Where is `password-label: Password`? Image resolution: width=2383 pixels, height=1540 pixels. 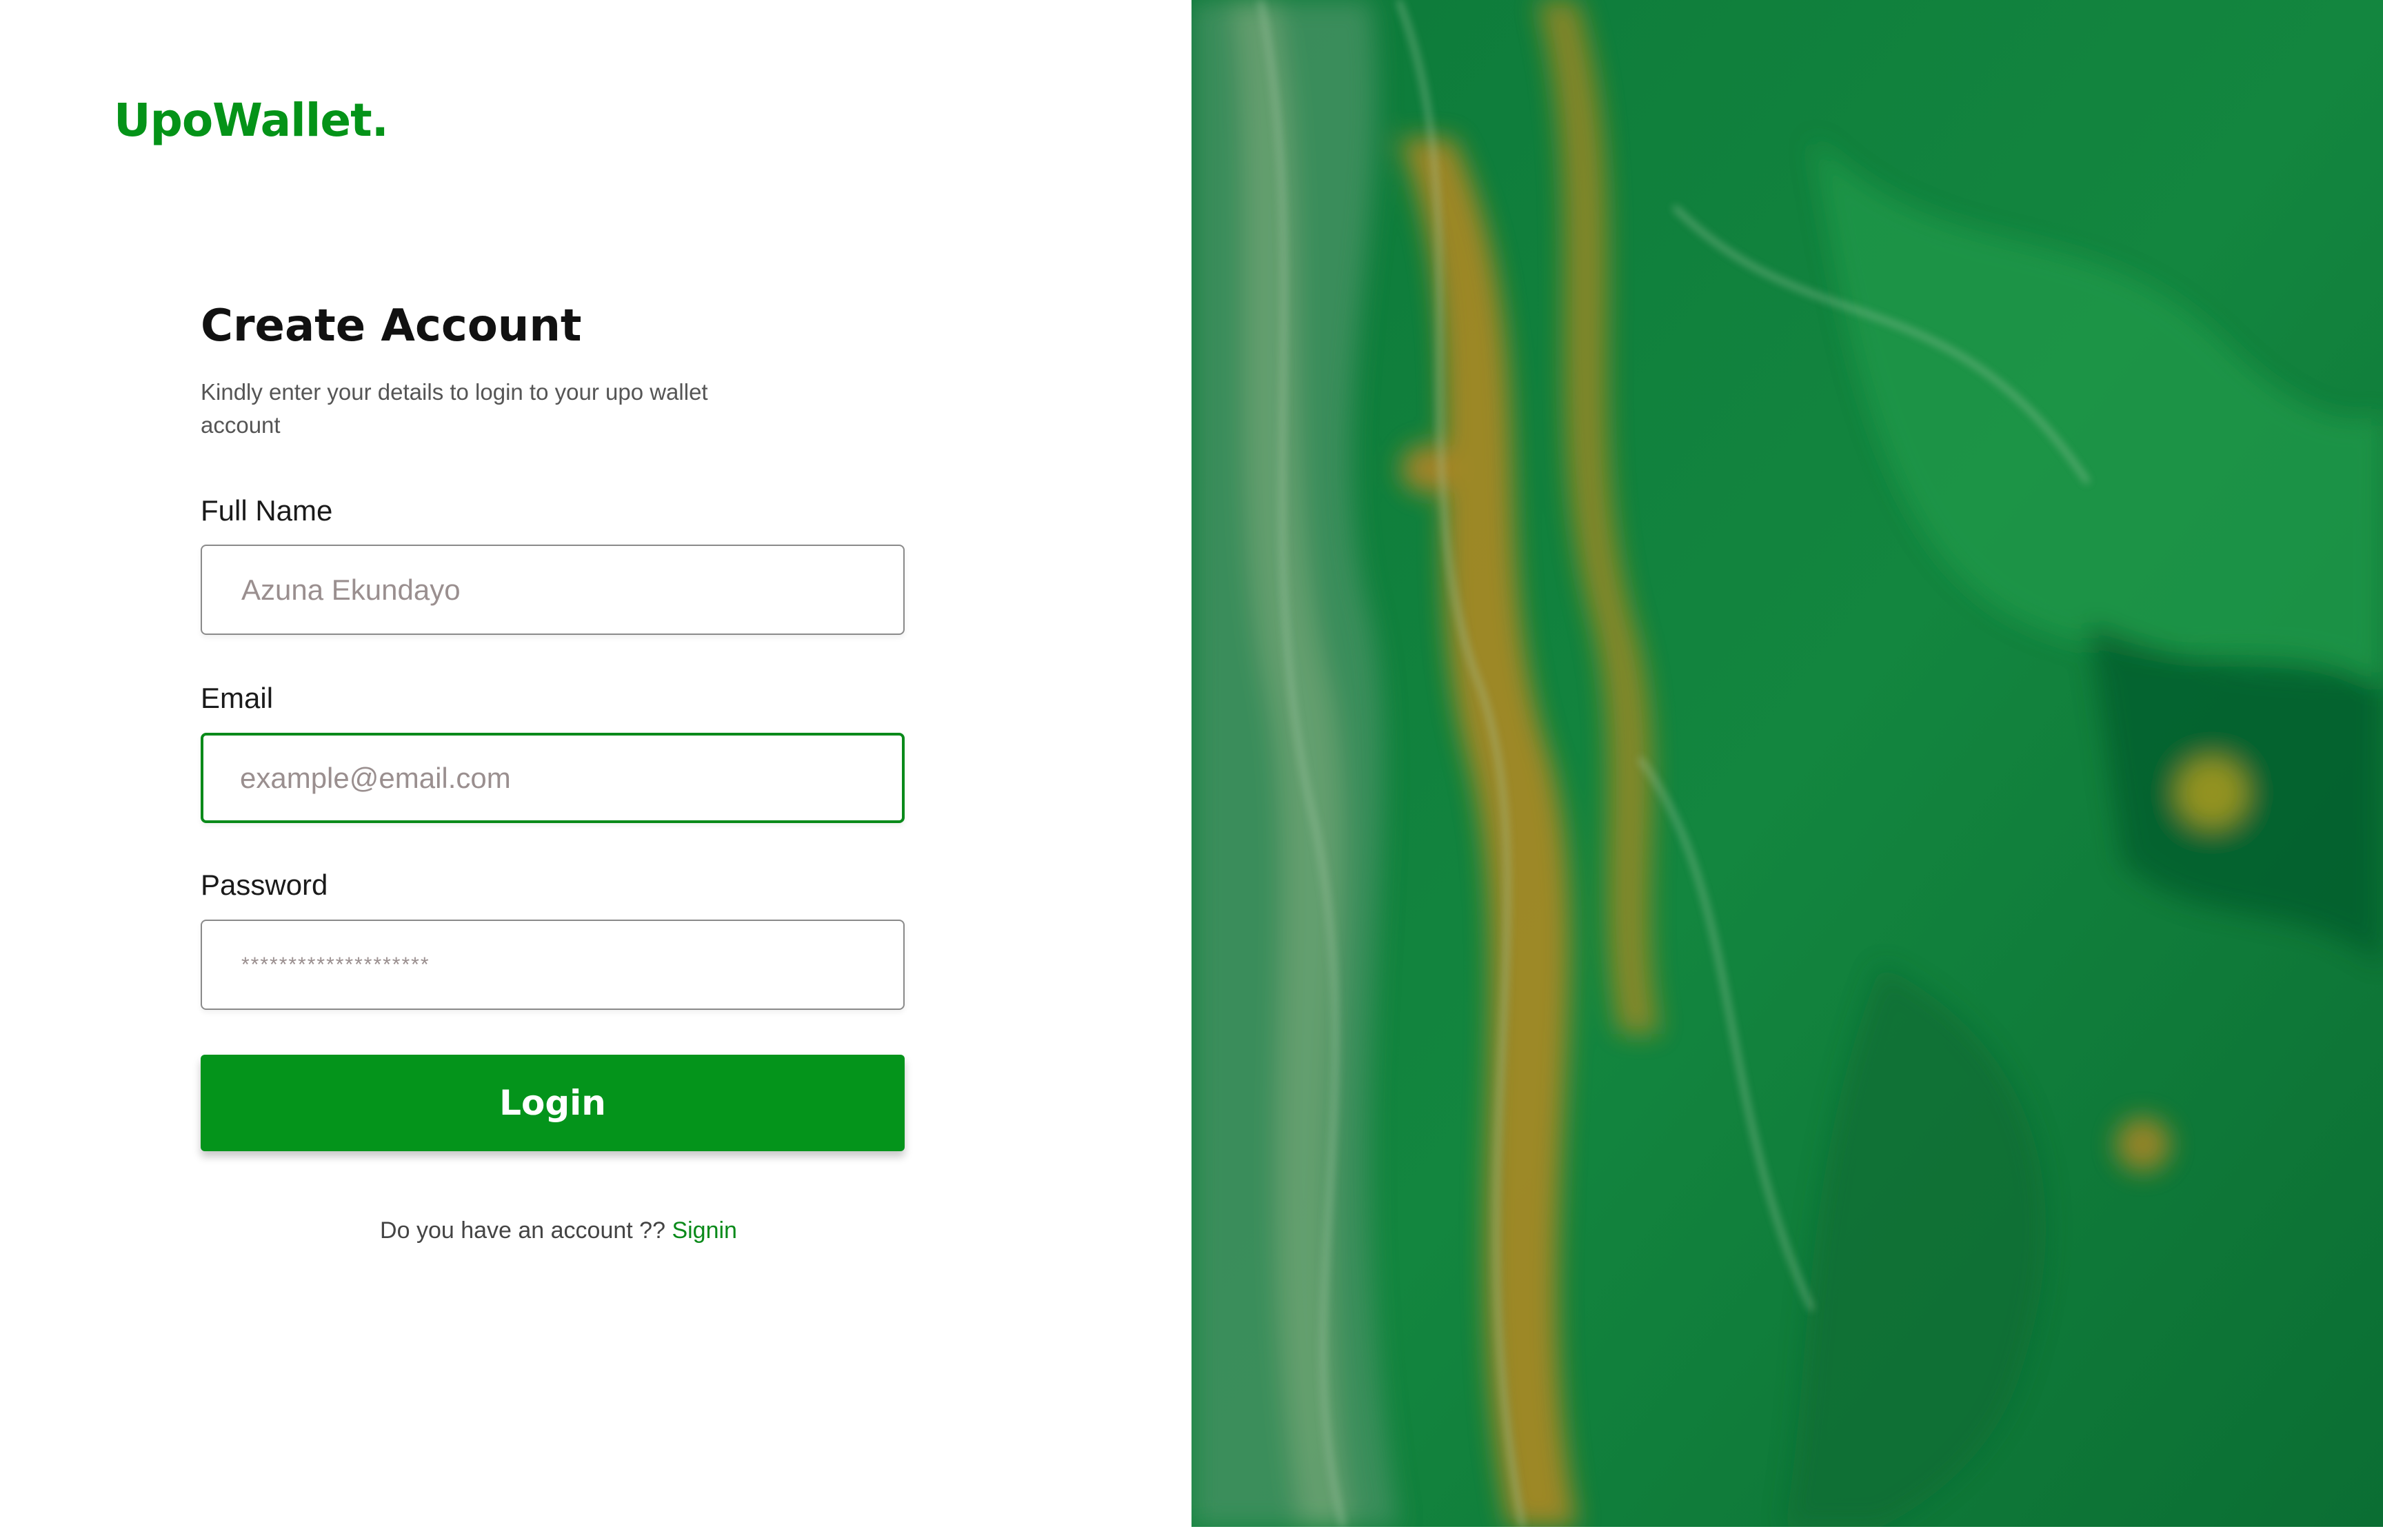
password-label: Password is located at coordinates (264, 885).